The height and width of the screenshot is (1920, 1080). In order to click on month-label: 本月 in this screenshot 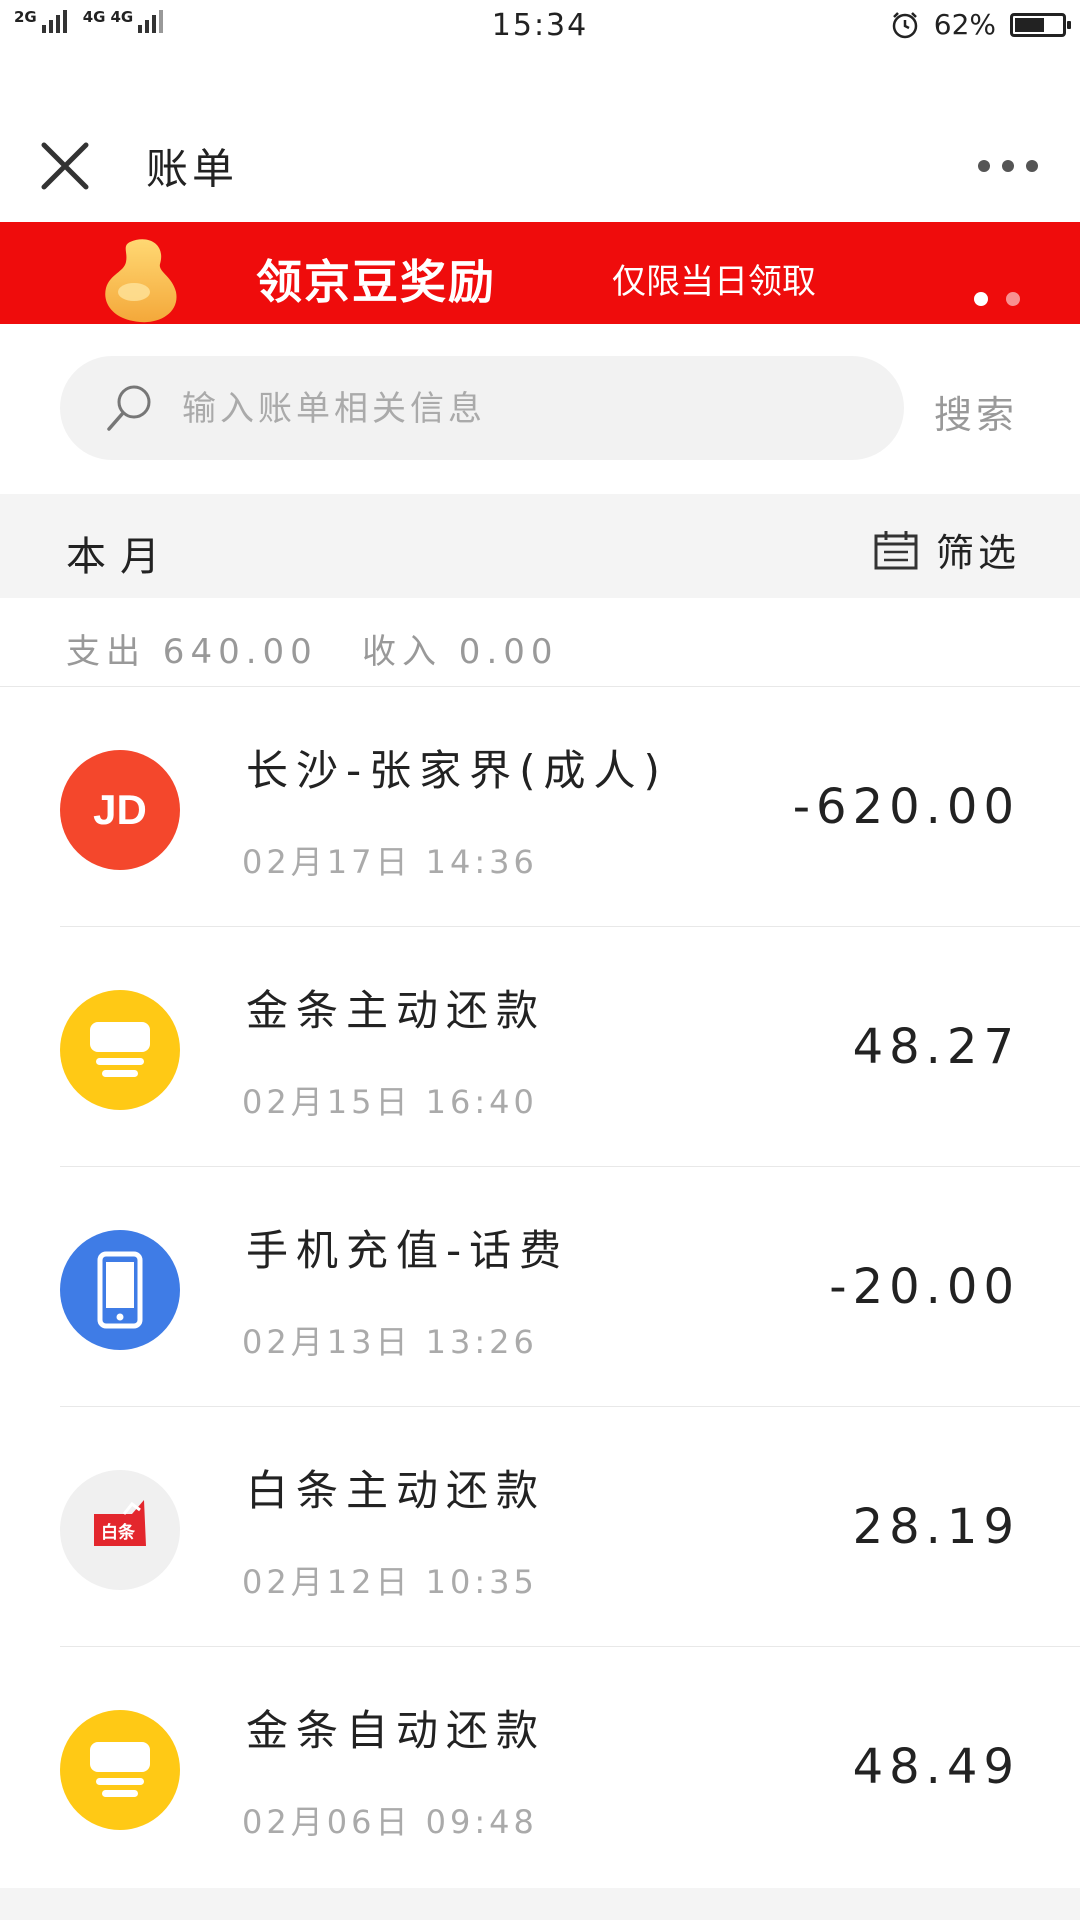, I will do `click(120, 557)`.